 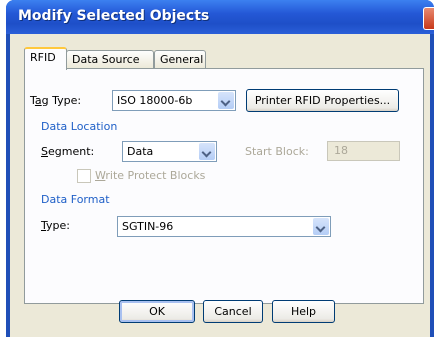 I want to click on start-block-value: 18, so click(x=341, y=150).